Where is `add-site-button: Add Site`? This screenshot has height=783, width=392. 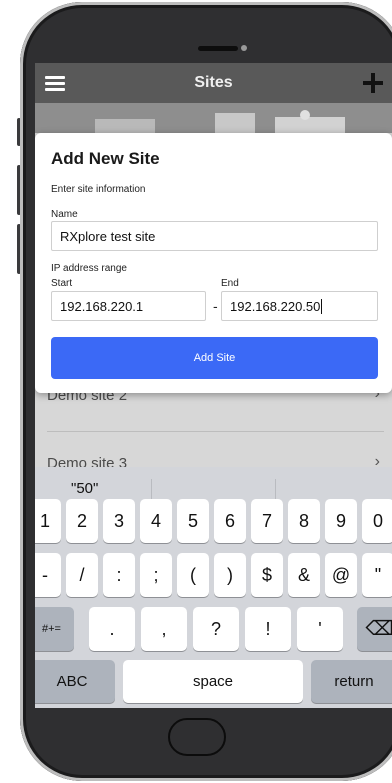 add-site-button: Add Site is located at coordinates (214, 358).